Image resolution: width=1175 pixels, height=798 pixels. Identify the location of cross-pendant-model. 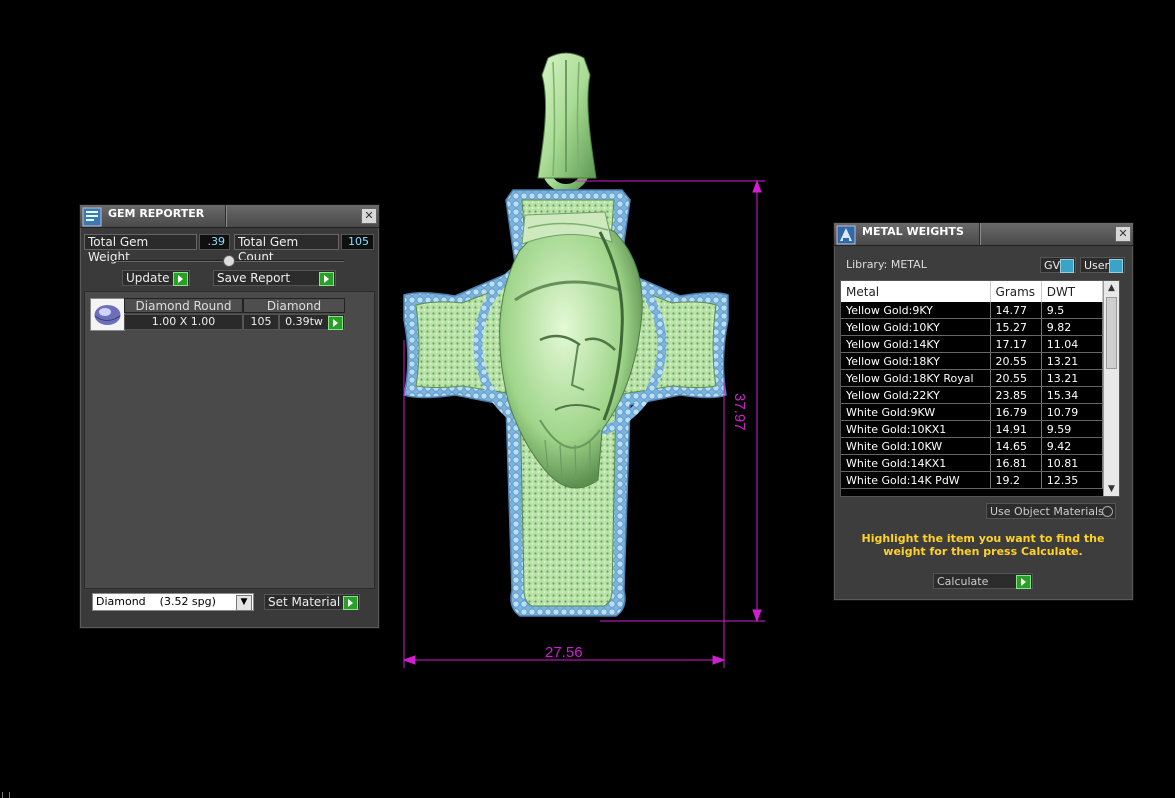
(566, 403).